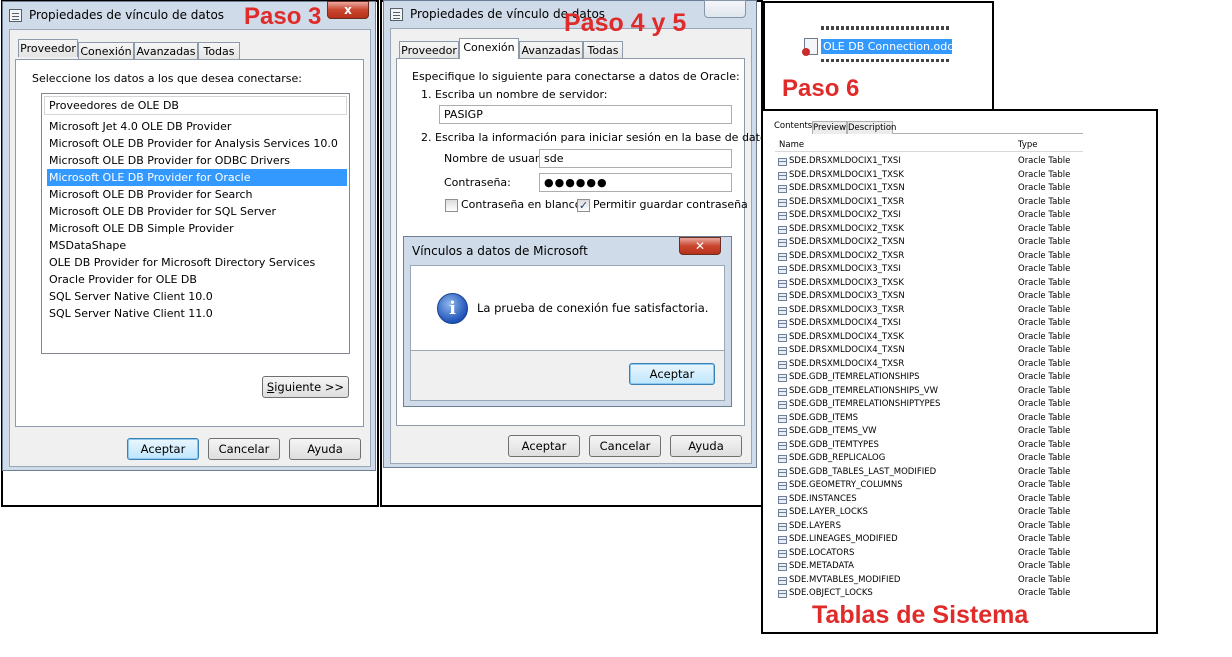 The image size is (1232, 657). What do you see at coordinates (929, 338) in the screenshot?
I see `table-row: SDE.DRSXMLDOCIX4_TXSK Oracle Table` at bounding box center [929, 338].